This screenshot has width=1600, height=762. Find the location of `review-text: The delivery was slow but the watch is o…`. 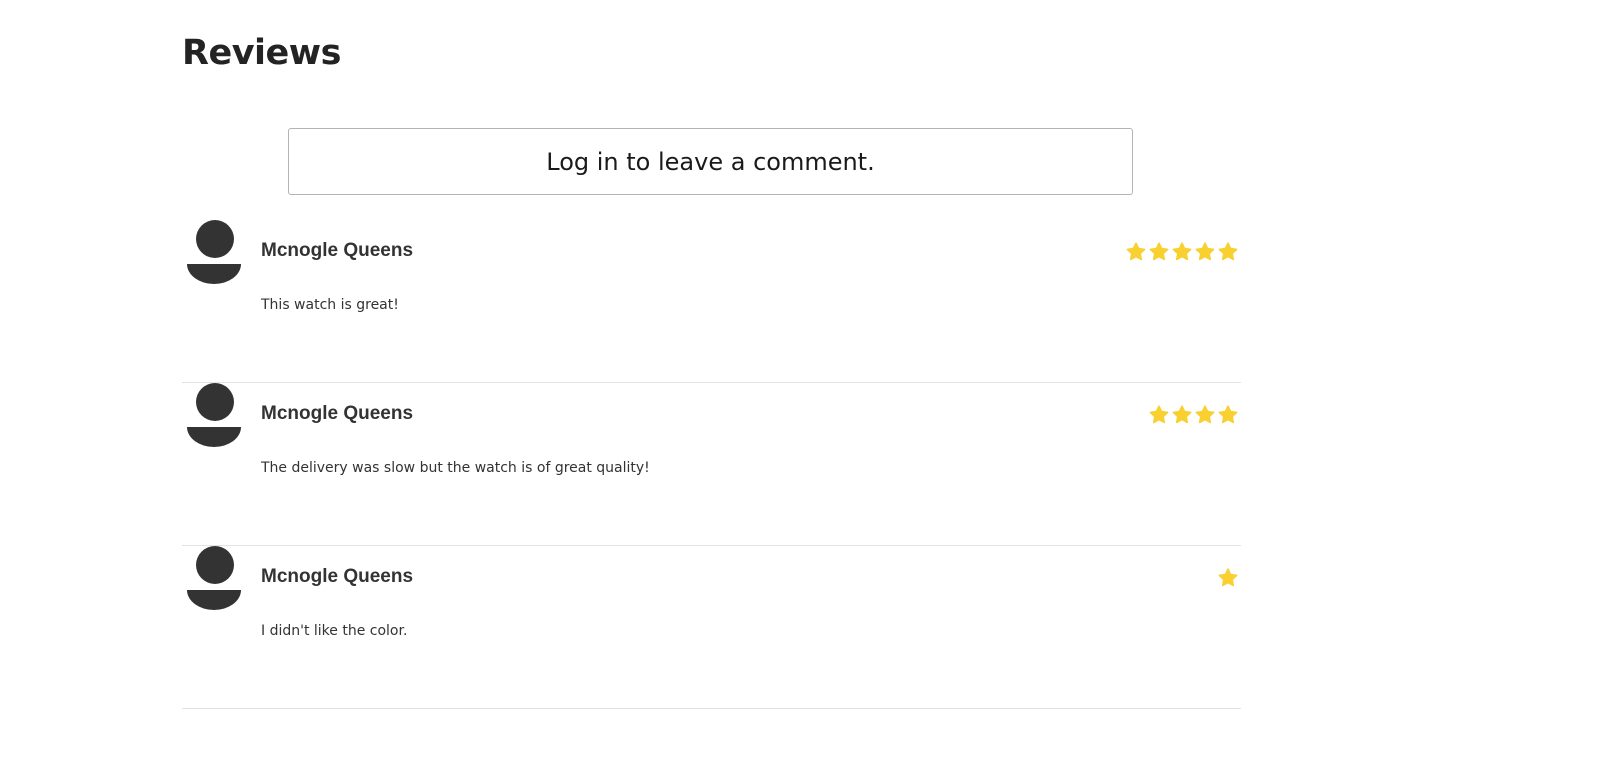

review-text: The delivery was slow but the watch is o… is located at coordinates (455, 468).